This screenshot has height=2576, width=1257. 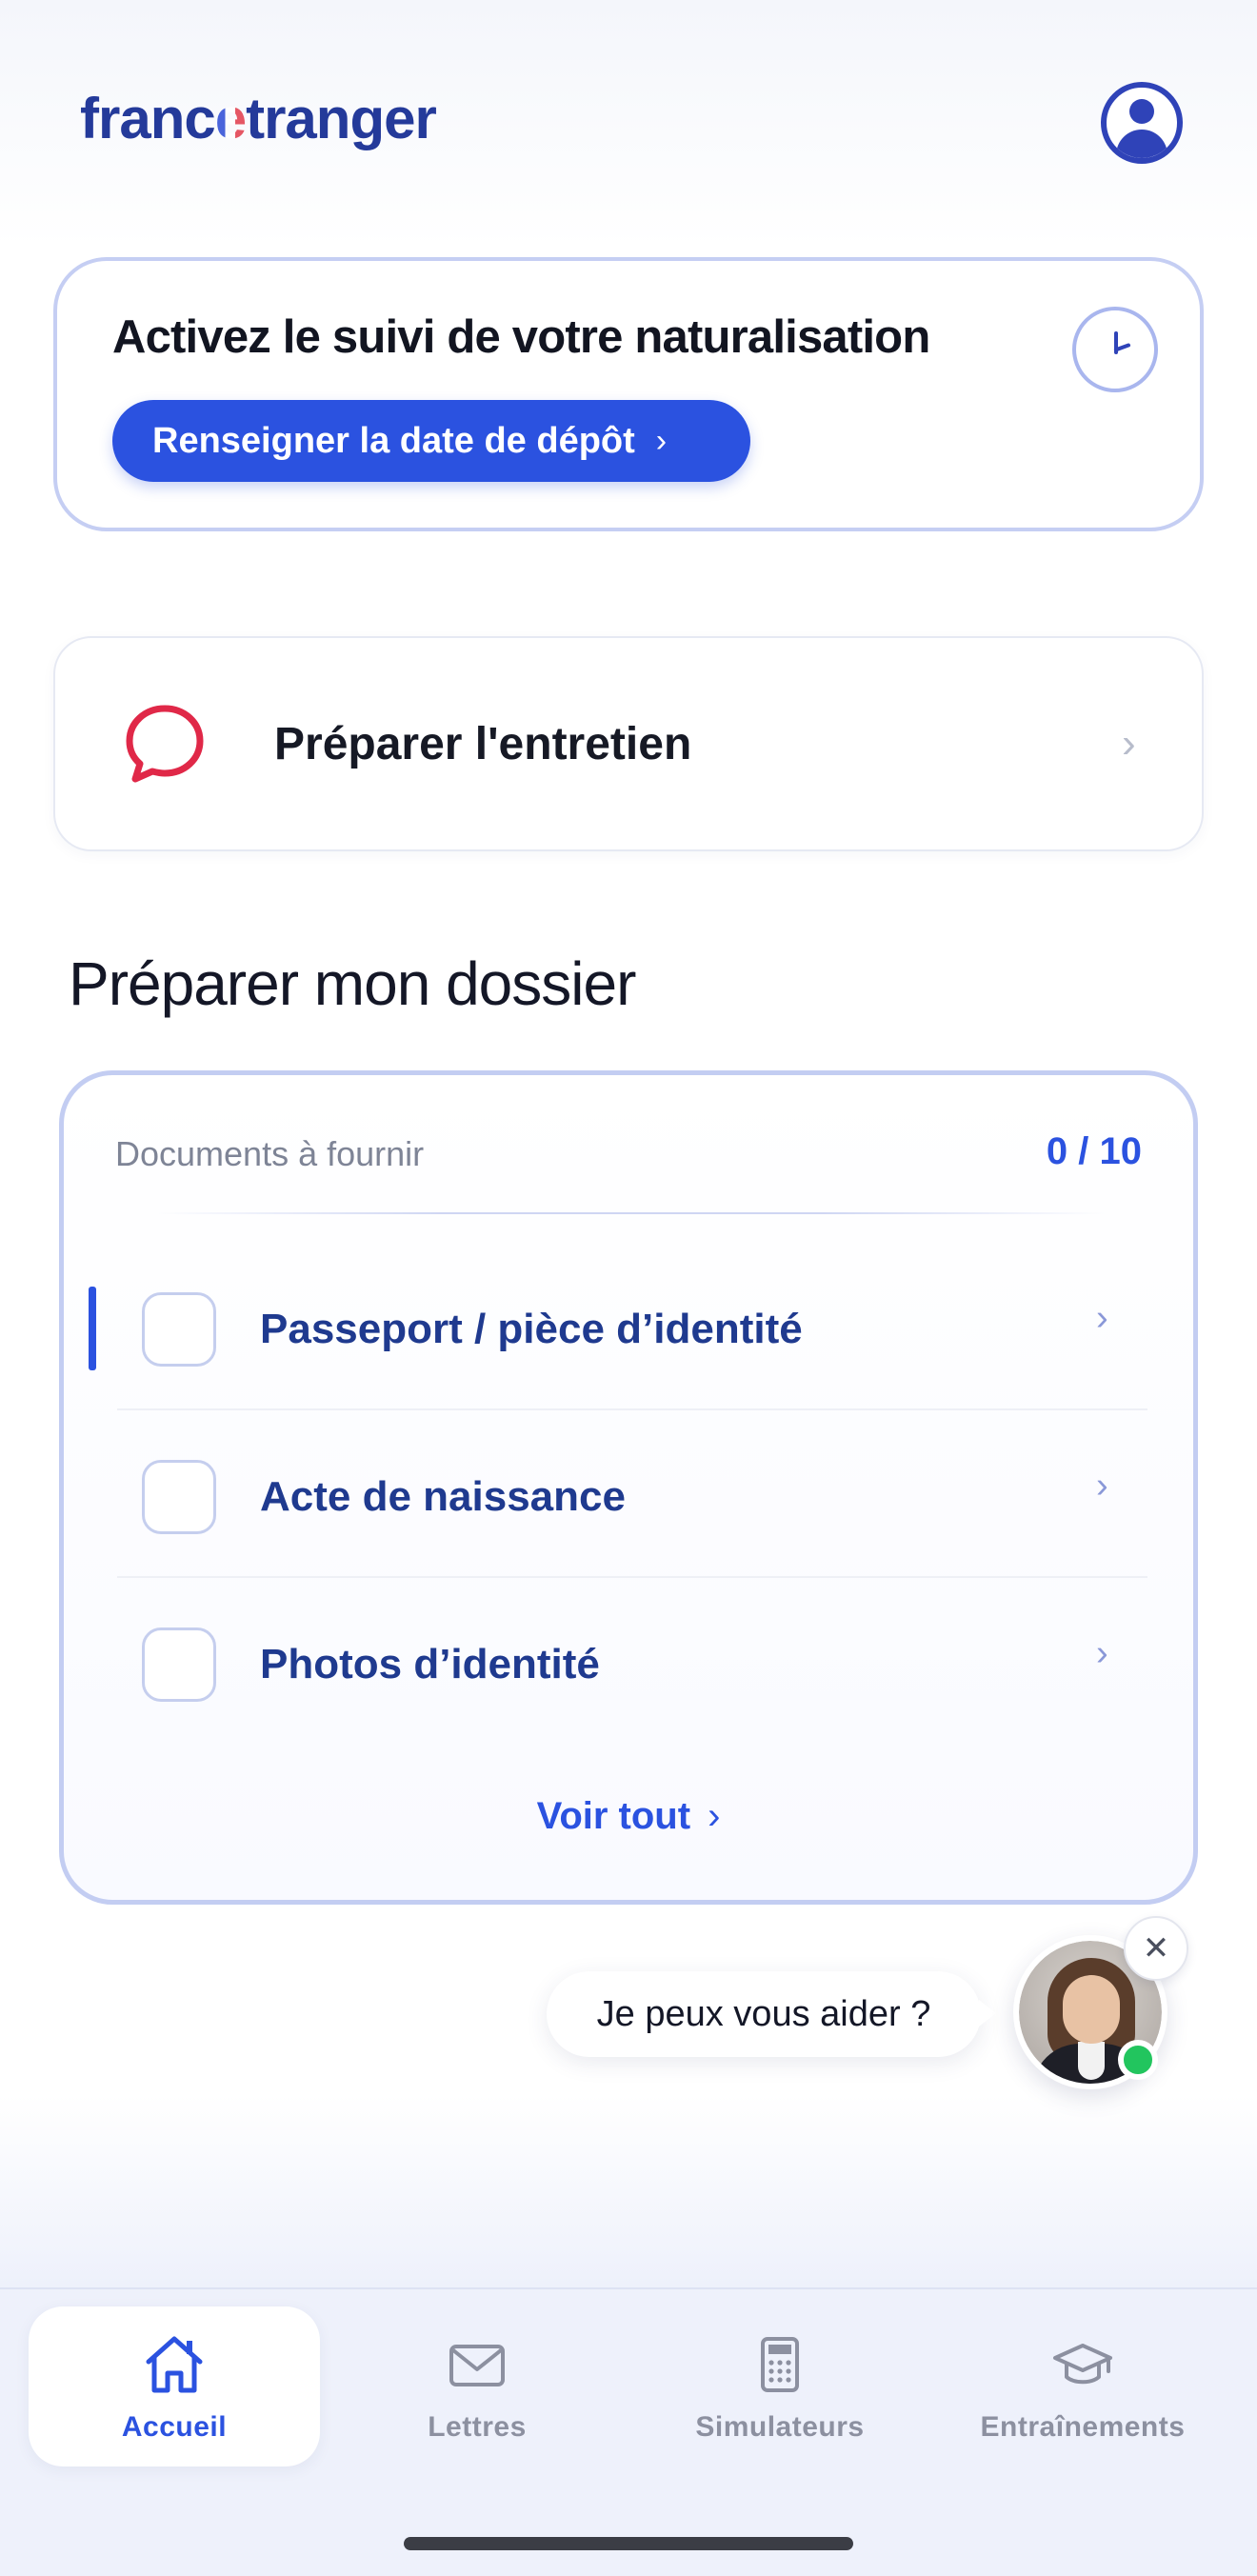 I want to click on prepare-interview-label: Préparer l'entretien, so click(x=483, y=744).